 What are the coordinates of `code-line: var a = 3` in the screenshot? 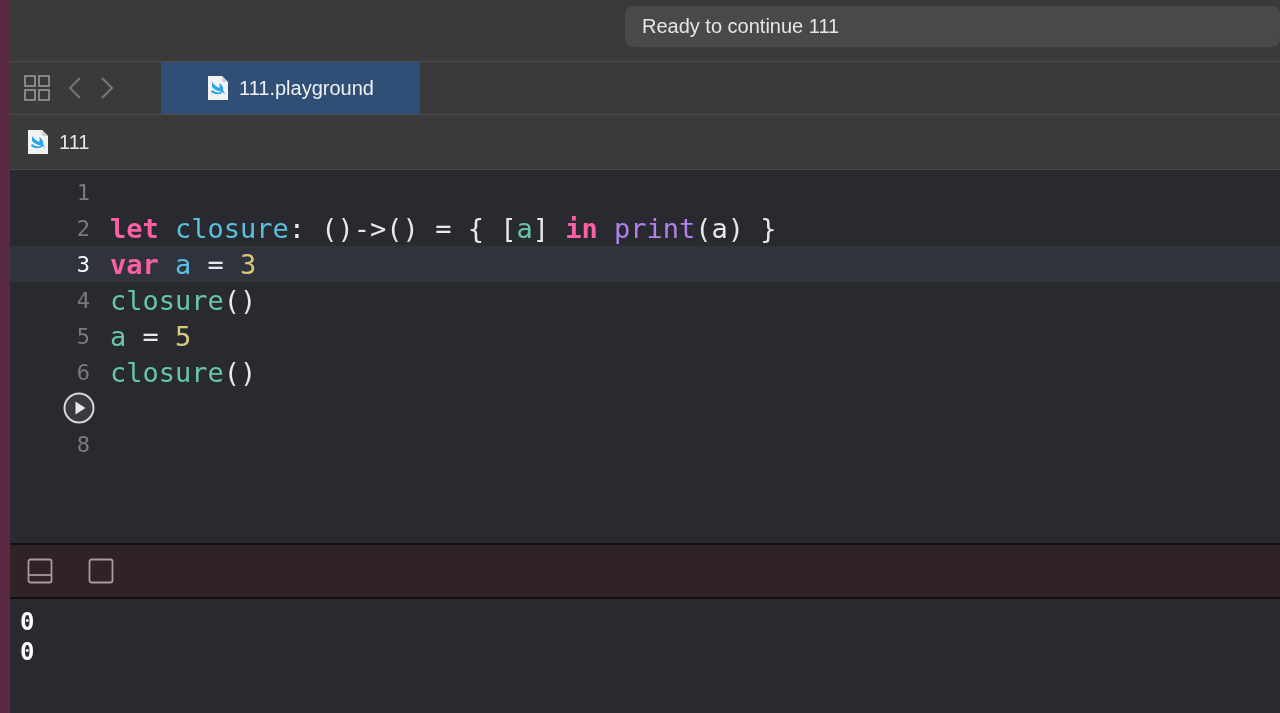 It's located at (183, 264).